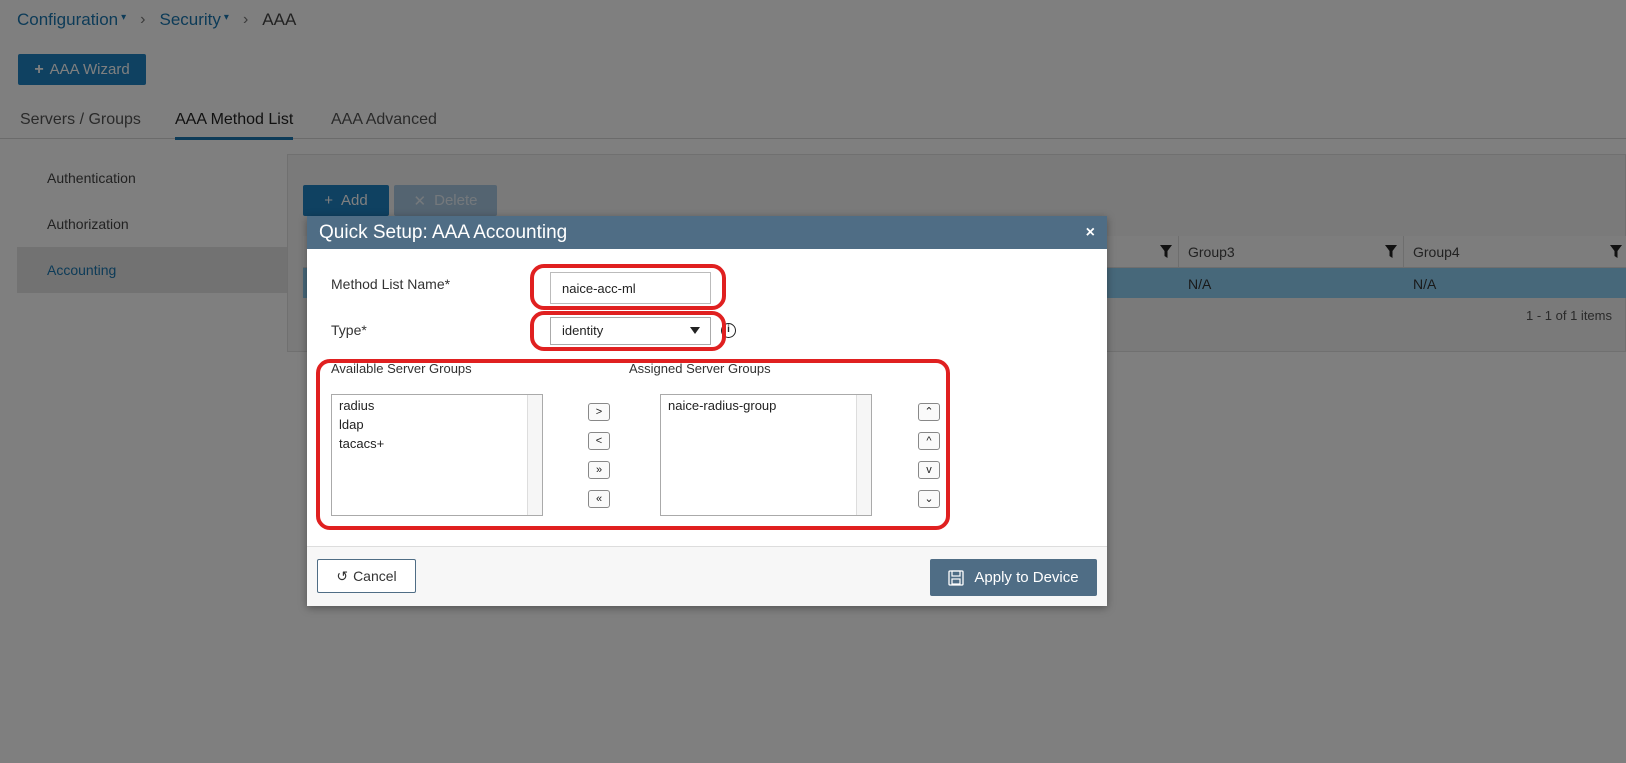 The height and width of the screenshot is (763, 1626). I want to click on type-label: Type*, so click(349, 330).